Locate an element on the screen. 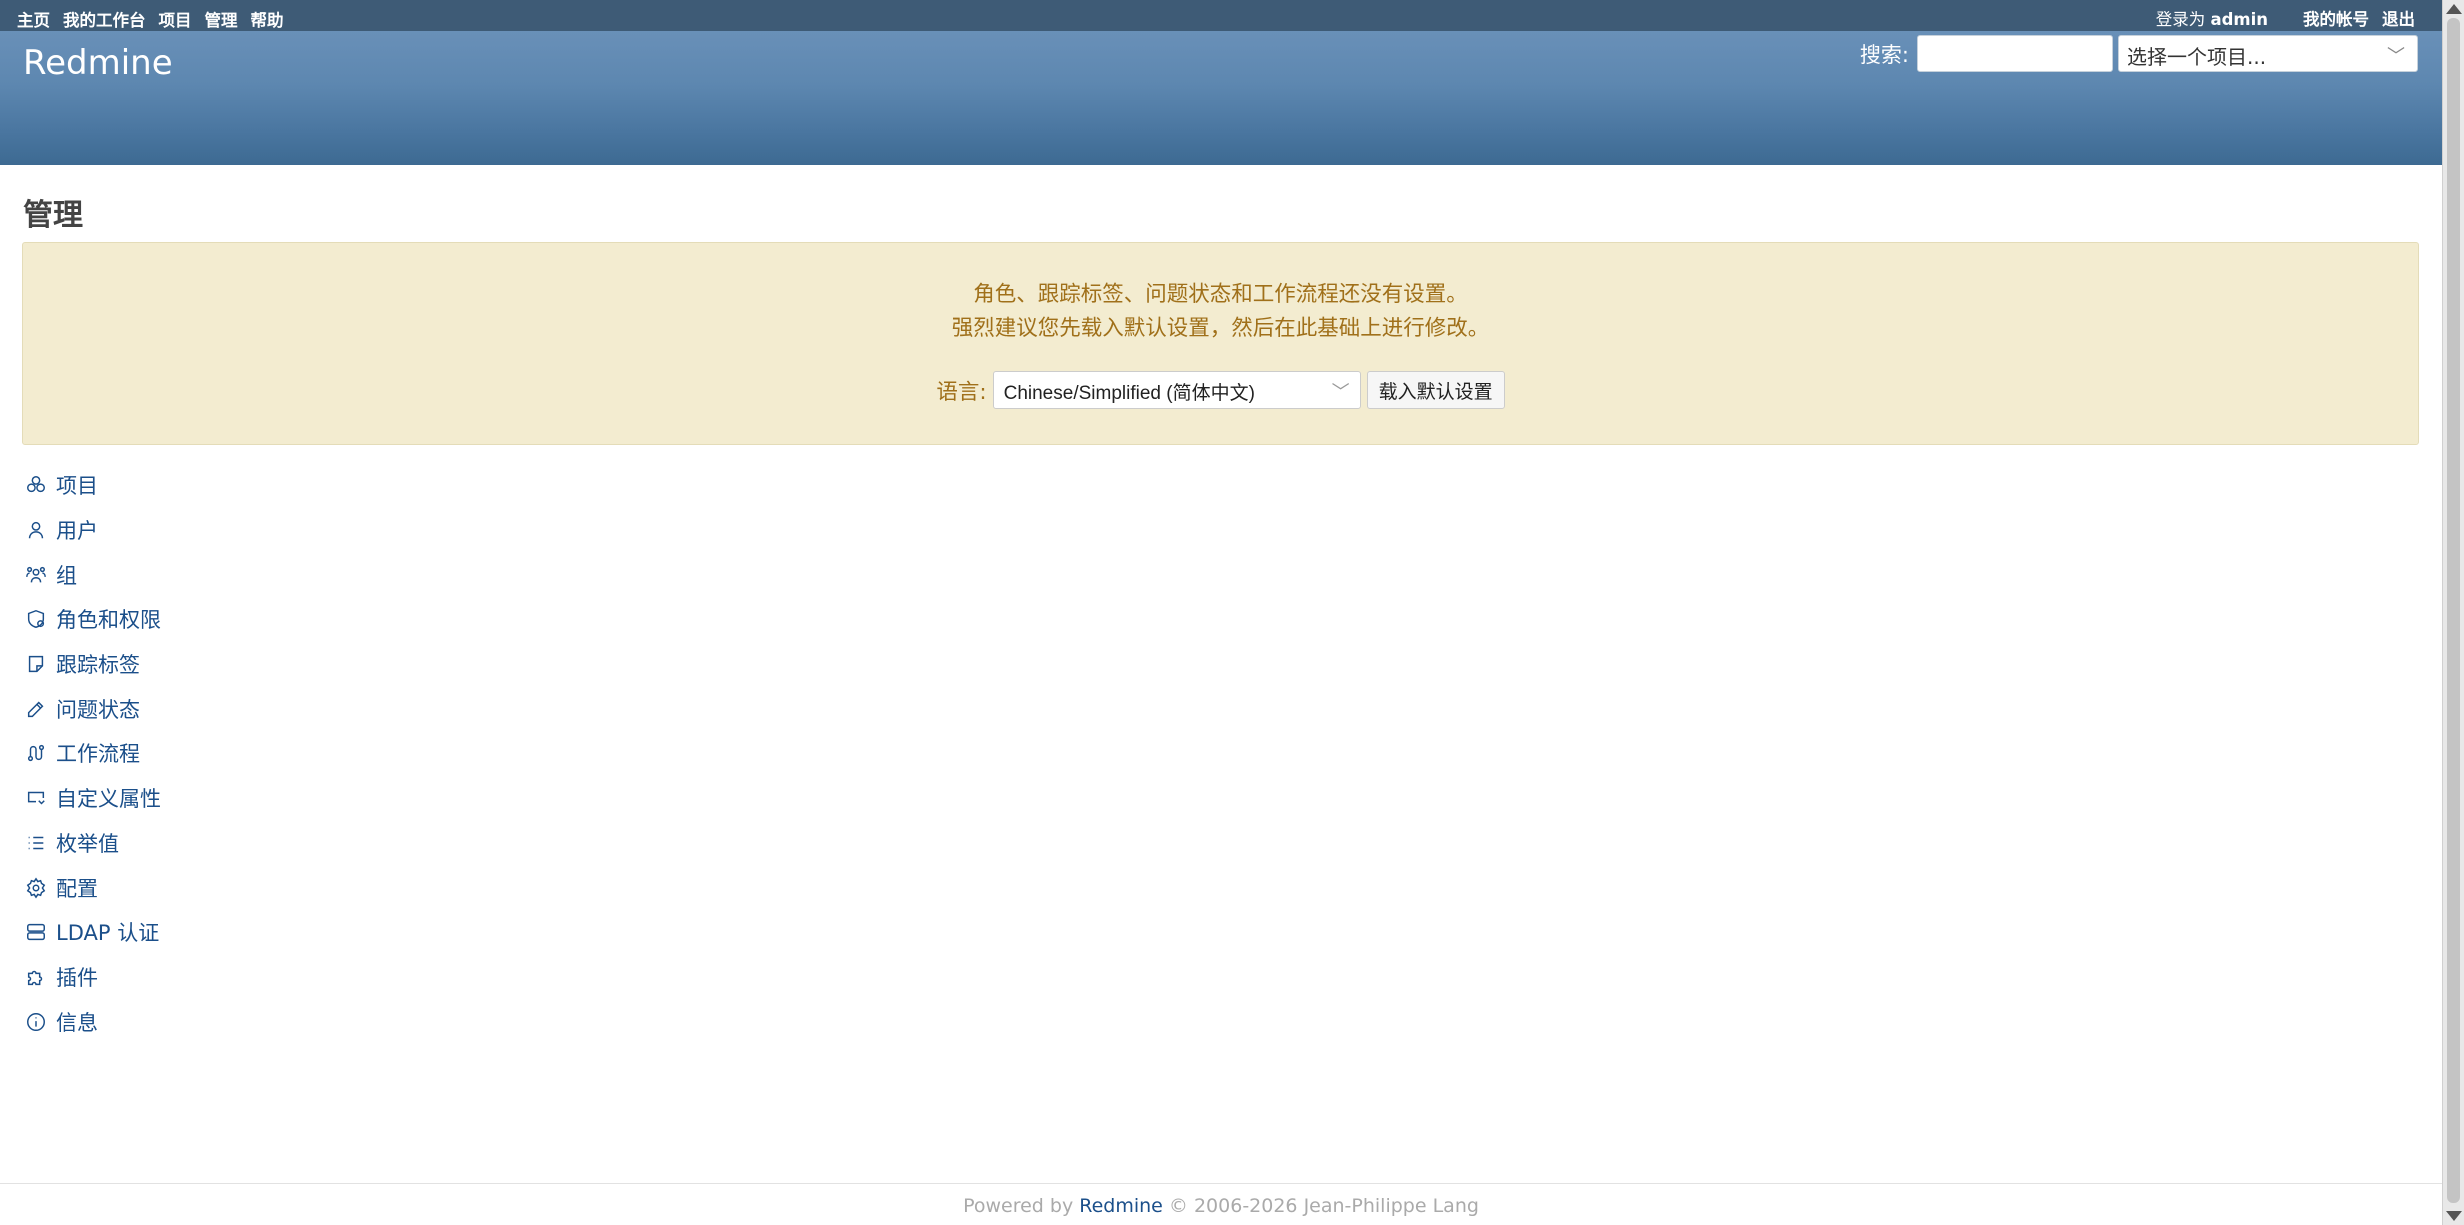 Image resolution: width=2464 pixels, height=1225 pixels. admin-menu-trackers: 跟踪标签 is located at coordinates (92, 664).